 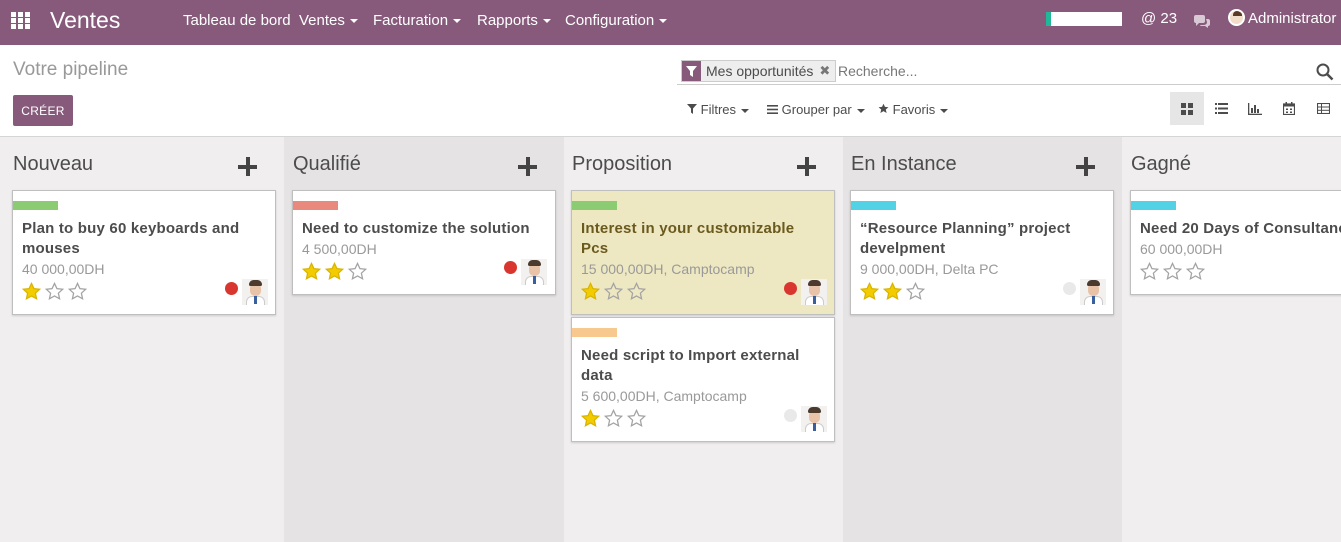 What do you see at coordinates (85, 20) in the screenshot?
I see `app-name: Ventes` at bounding box center [85, 20].